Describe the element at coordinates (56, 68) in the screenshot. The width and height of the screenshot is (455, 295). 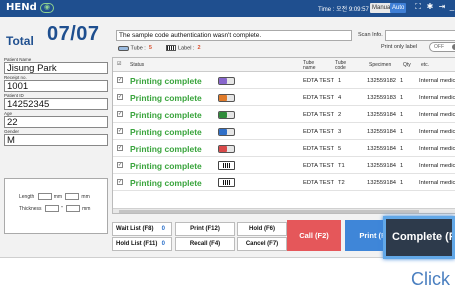
I see `patient-name-field: Jisung Park` at that location.